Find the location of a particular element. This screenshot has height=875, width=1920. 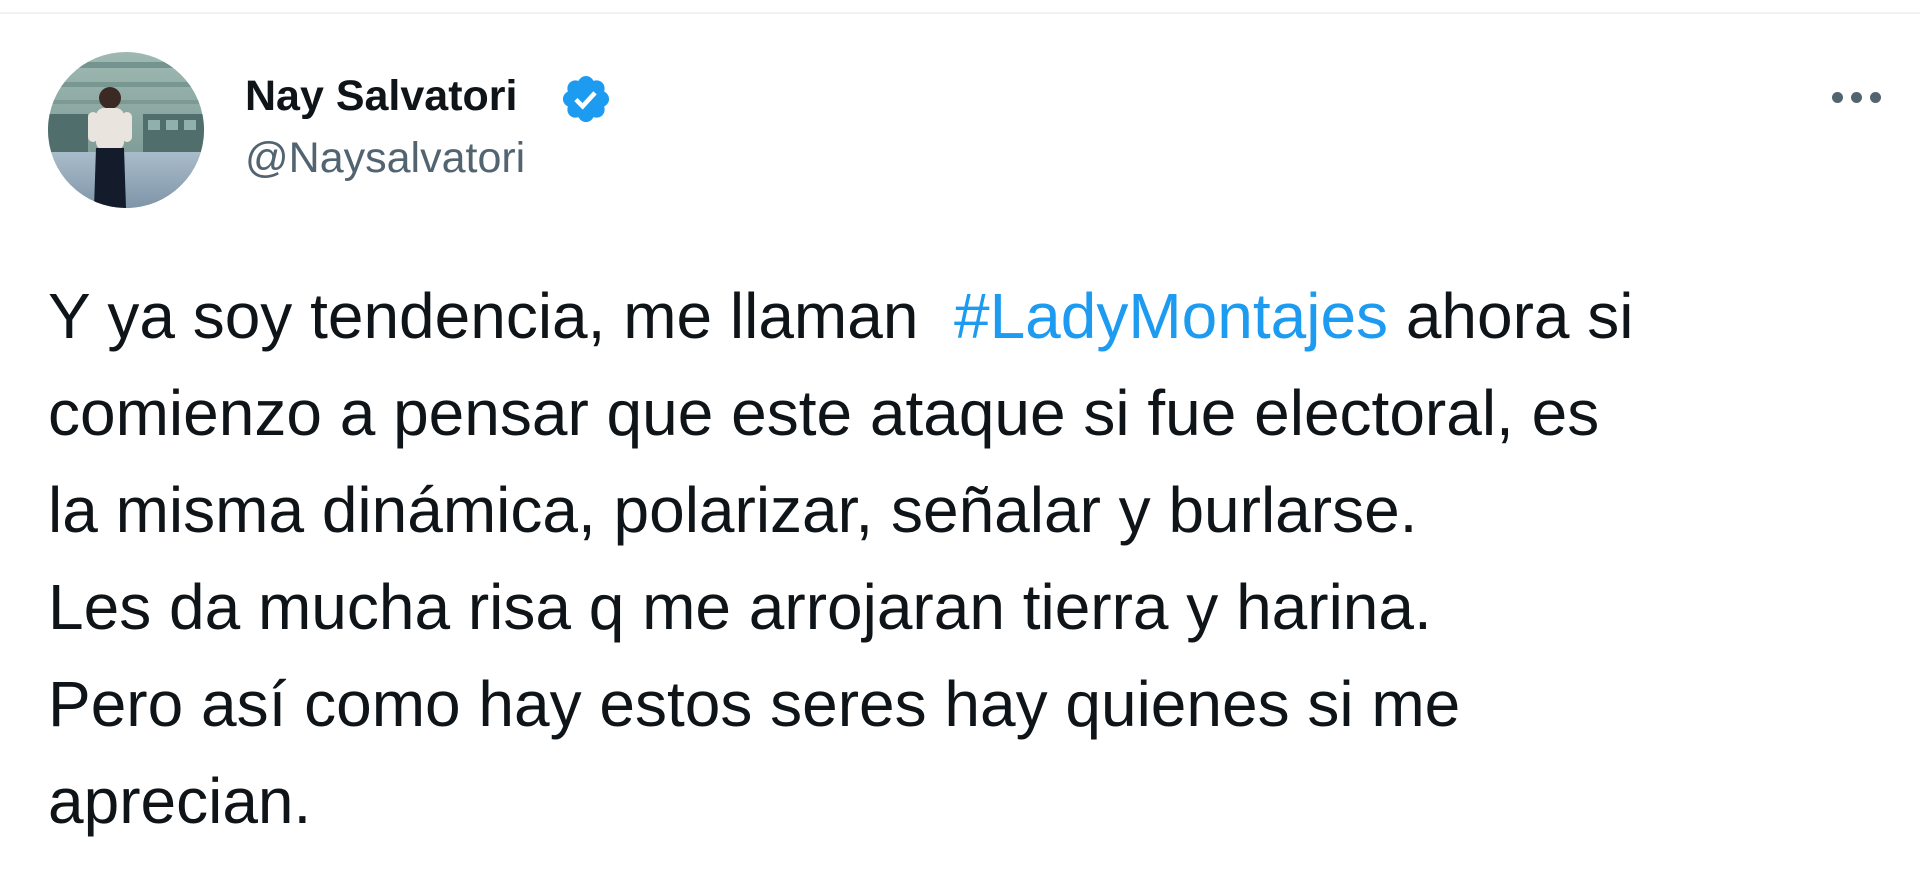

hashtag-link: #LadyMontajes is located at coordinates (1171, 316).